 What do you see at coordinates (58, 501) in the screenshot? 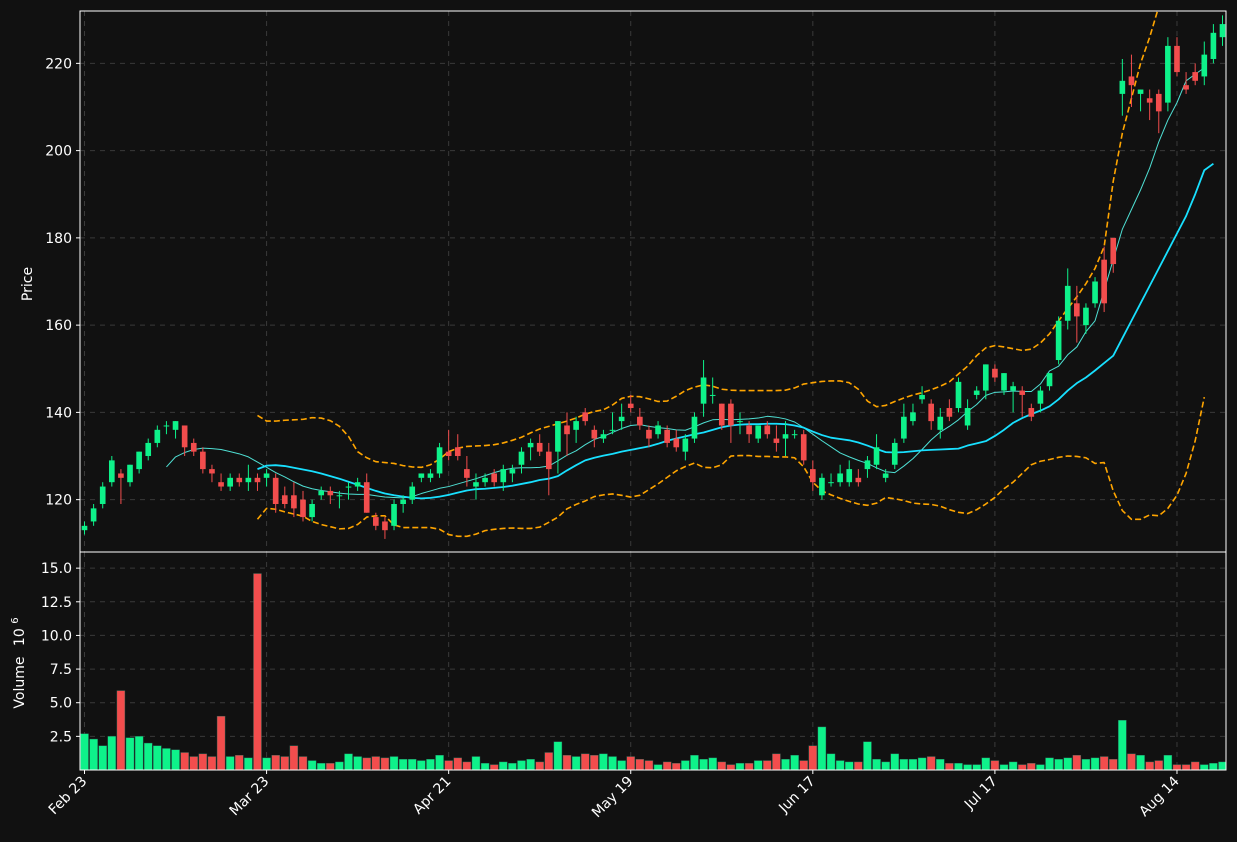
I see `price-tick-label: 120` at bounding box center [58, 501].